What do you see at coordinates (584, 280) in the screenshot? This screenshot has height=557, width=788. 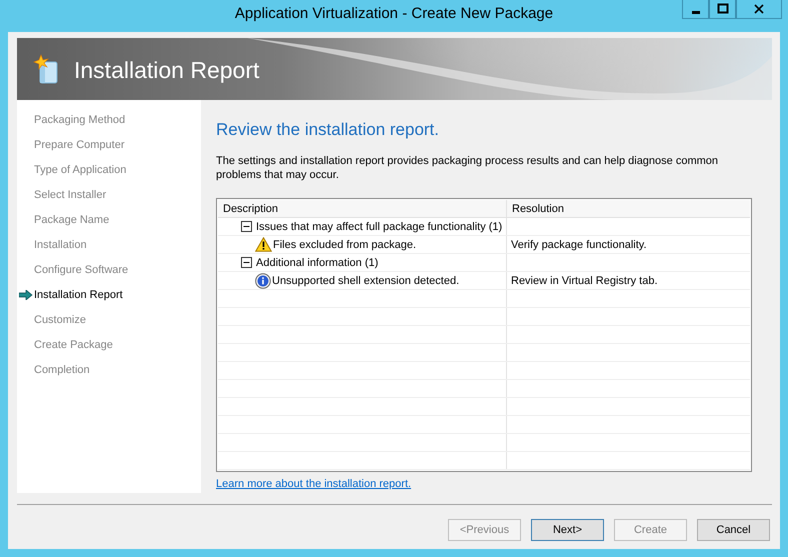 I see `issue-resolution: Review in Virtual Registry tab.` at bounding box center [584, 280].